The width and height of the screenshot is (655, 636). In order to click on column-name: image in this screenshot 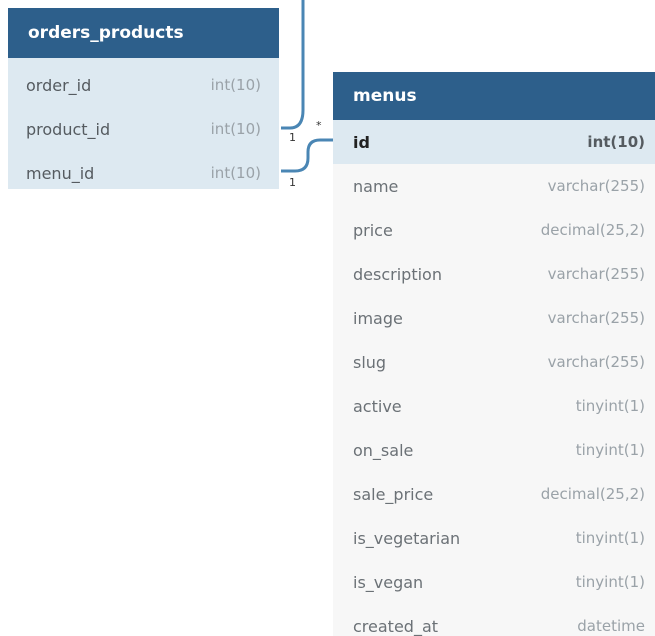, I will do `click(378, 318)`.